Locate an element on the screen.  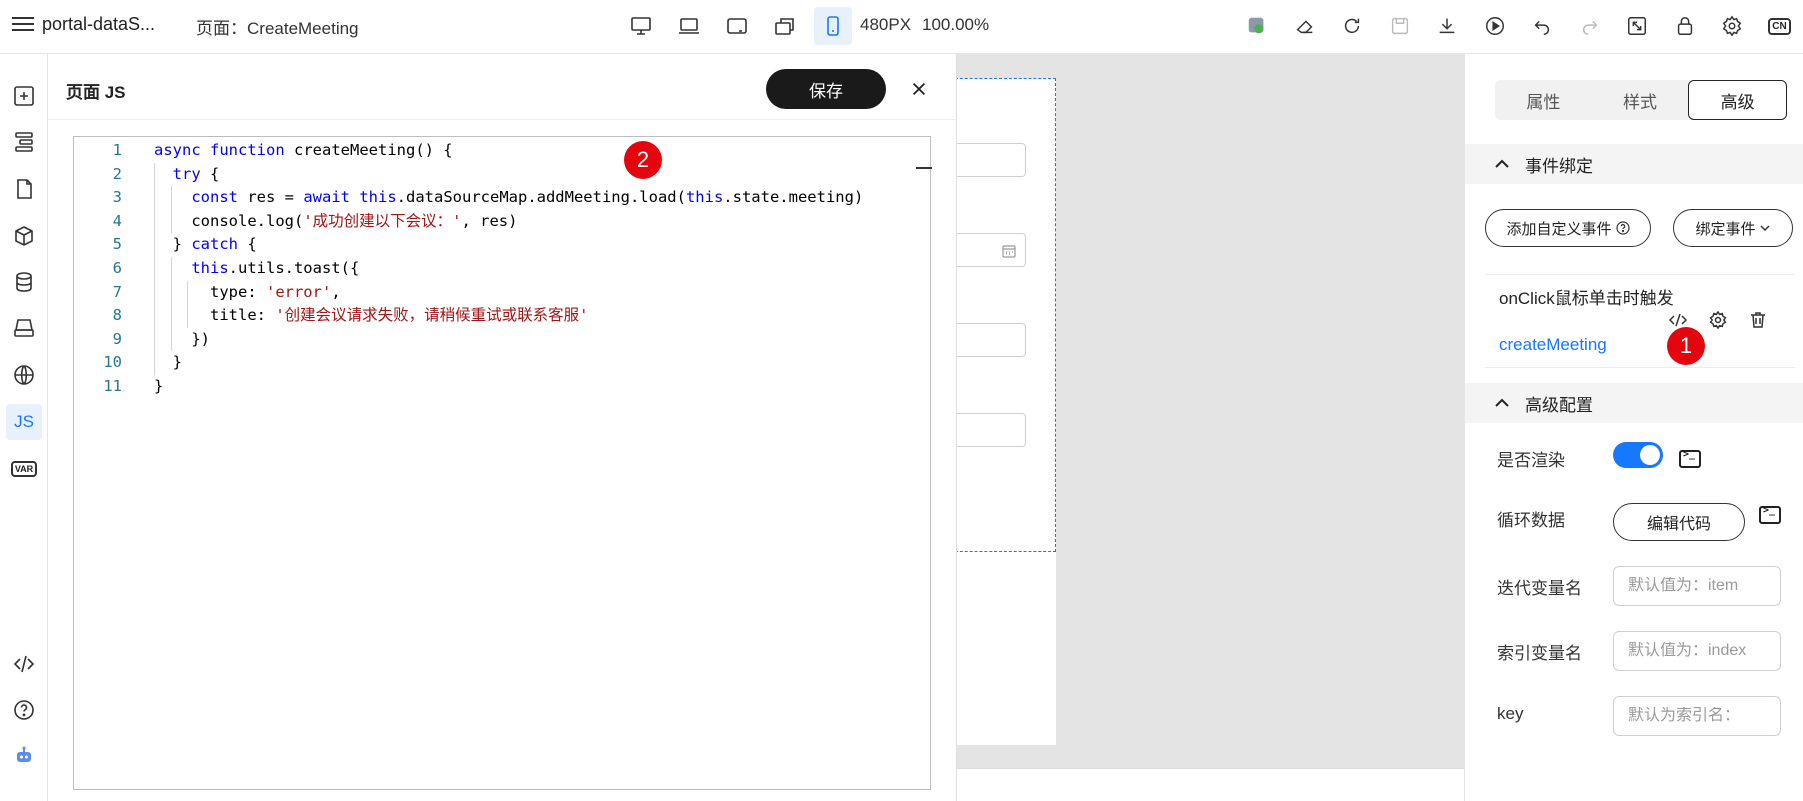
iter-var-field is located at coordinates (1697, 586).